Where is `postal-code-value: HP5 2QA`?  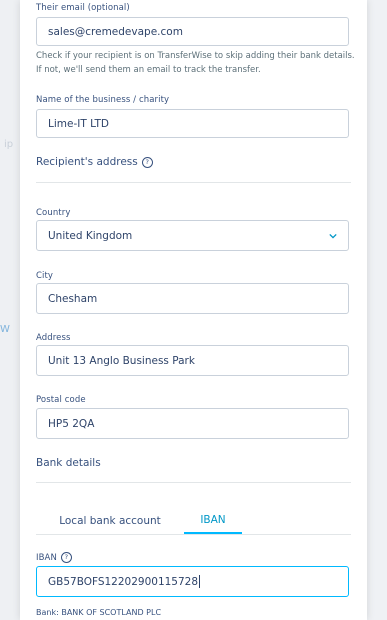 postal-code-value: HP5 2QA is located at coordinates (71, 423).